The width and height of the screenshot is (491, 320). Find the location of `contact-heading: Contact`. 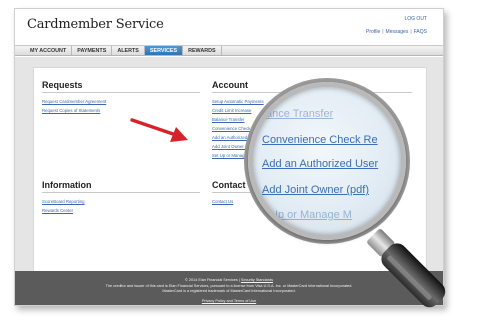

contact-heading: Contact is located at coordinates (229, 185).